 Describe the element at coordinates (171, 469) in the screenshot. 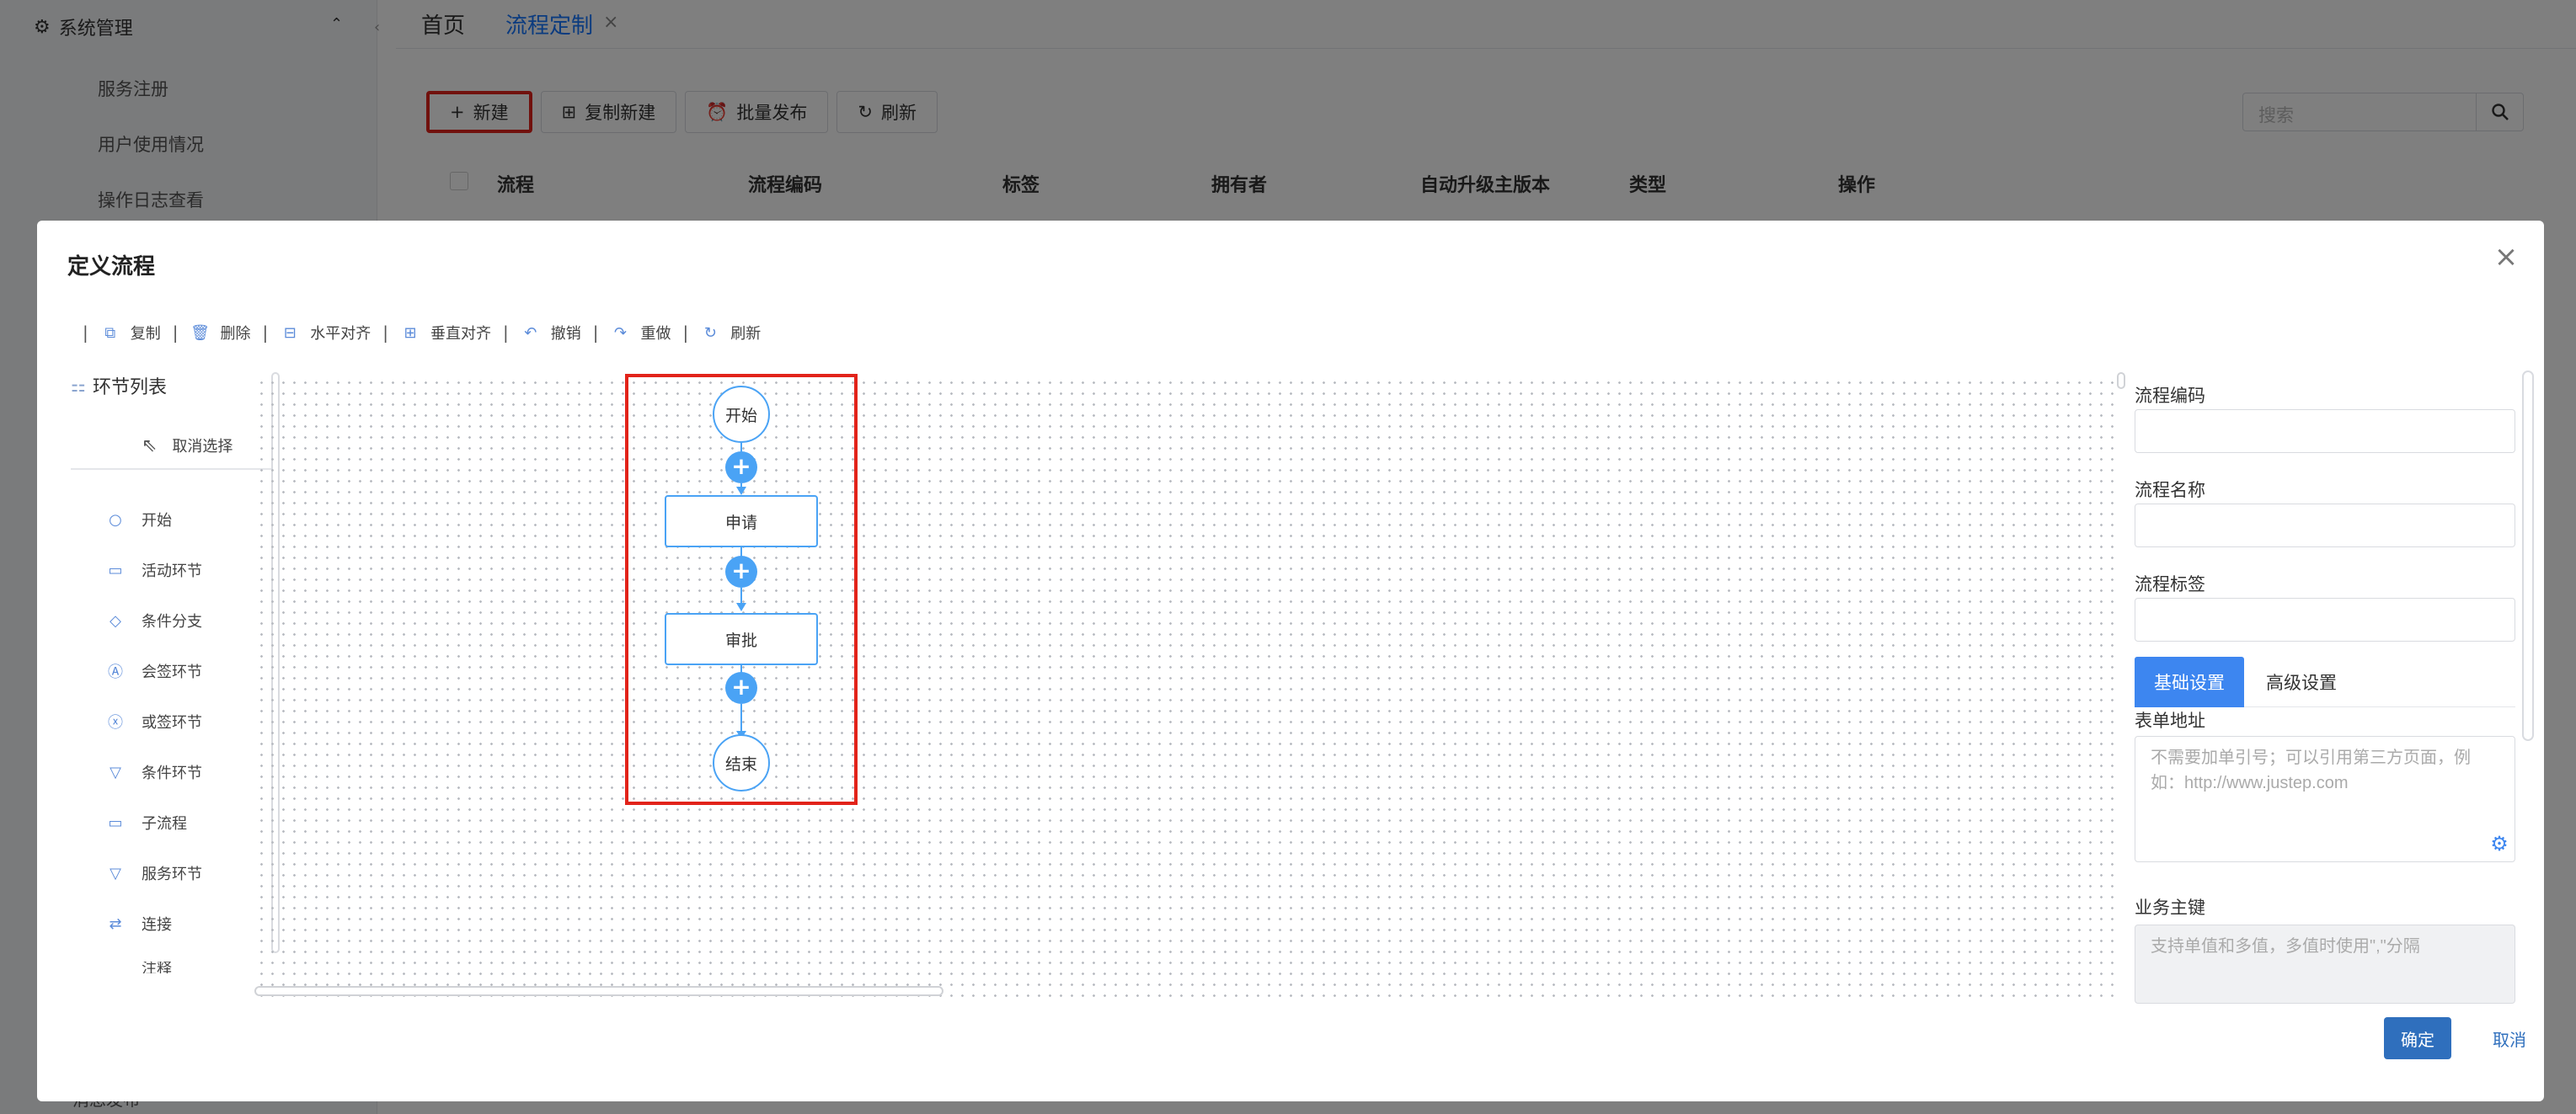

I see `palette-divider` at that location.